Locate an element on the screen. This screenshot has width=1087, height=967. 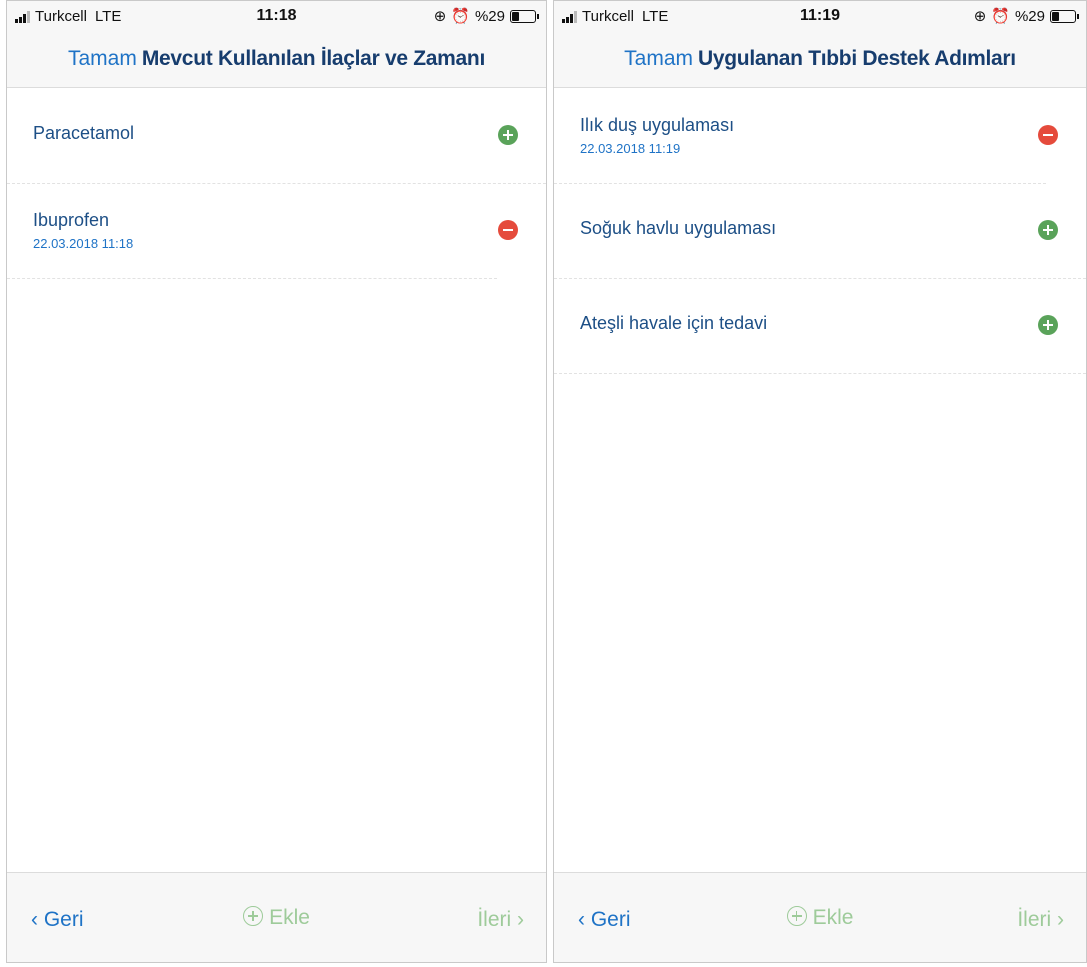
item-label: Ilık duş uygulaması is located at coordinates (657, 125).